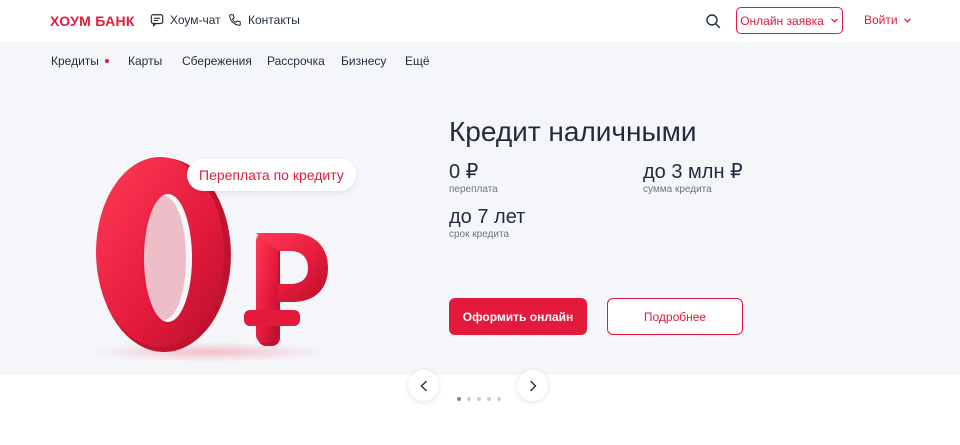 The height and width of the screenshot is (445, 960). What do you see at coordinates (713, 21) in the screenshot?
I see `search-icon` at bounding box center [713, 21].